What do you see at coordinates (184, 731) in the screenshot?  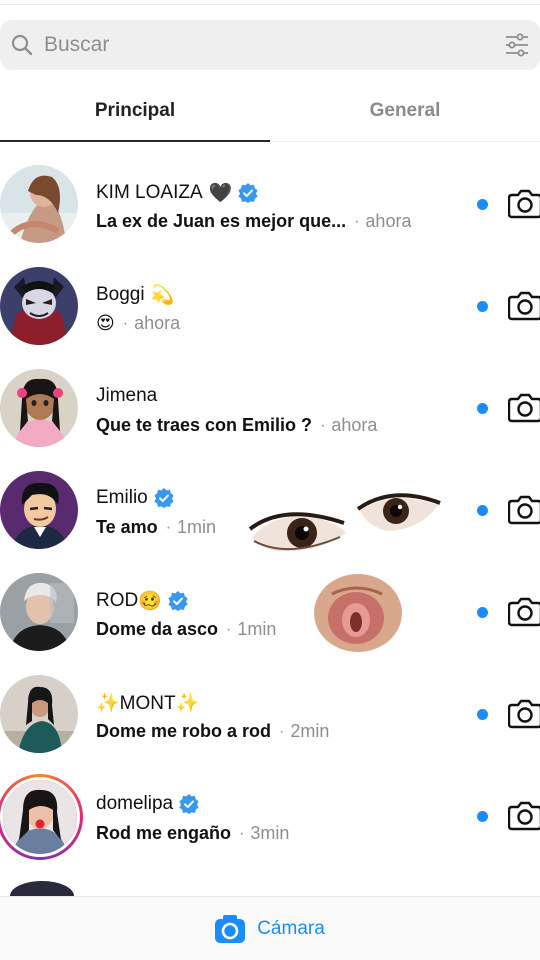 I see `message-text: Dome me robo a rod` at bounding box center [184, 731].